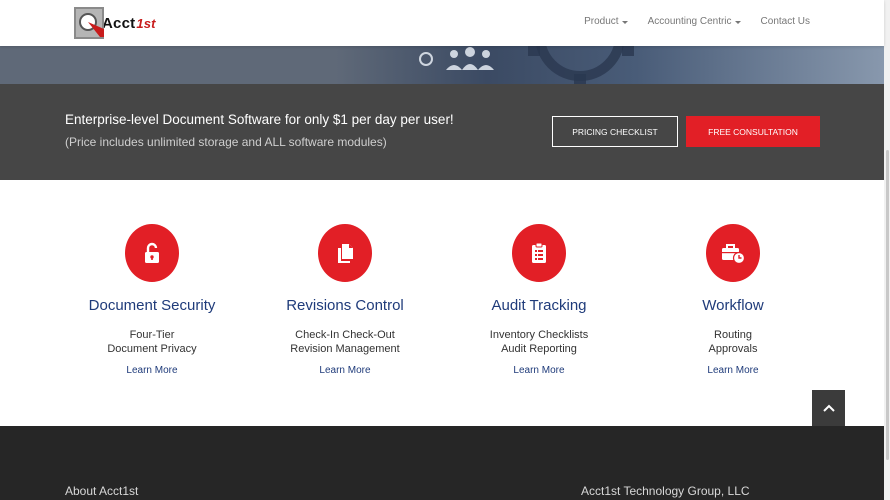 This screenshot has height=500, width=890. Describe the element at coordinates (345, 253) in the screenshot. I see `copy-icon` at that location.